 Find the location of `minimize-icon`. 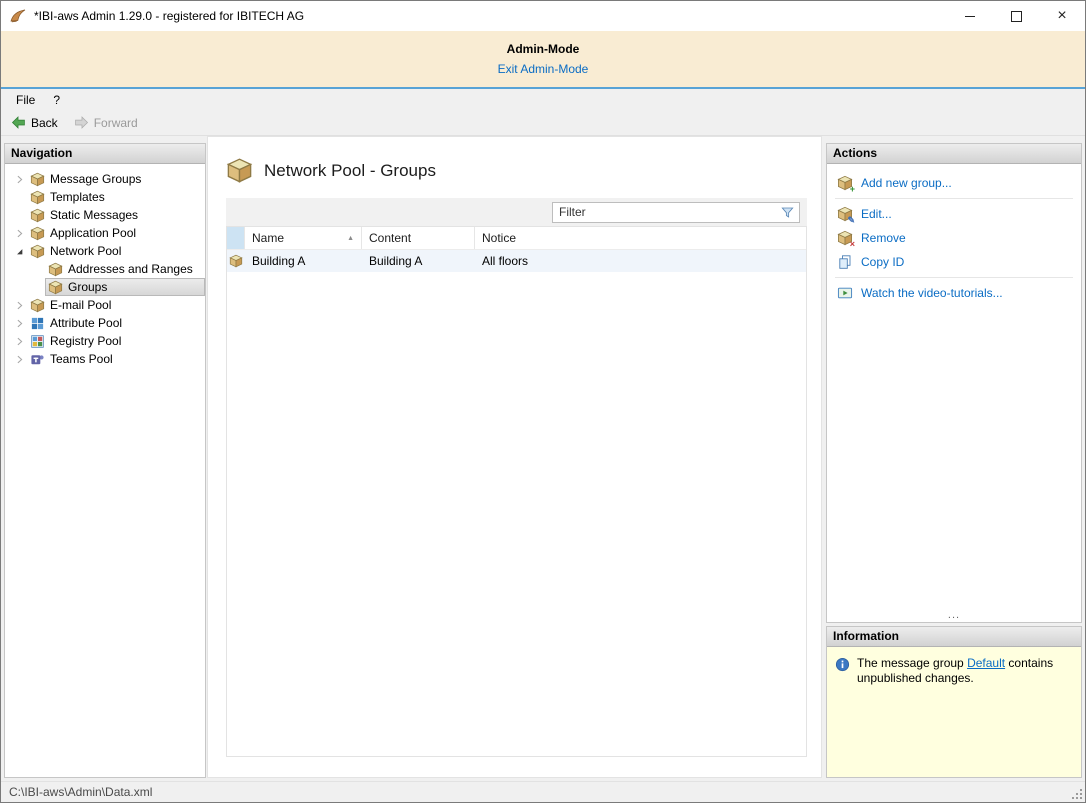

minimize-icon is located at coordinates (970, 16).